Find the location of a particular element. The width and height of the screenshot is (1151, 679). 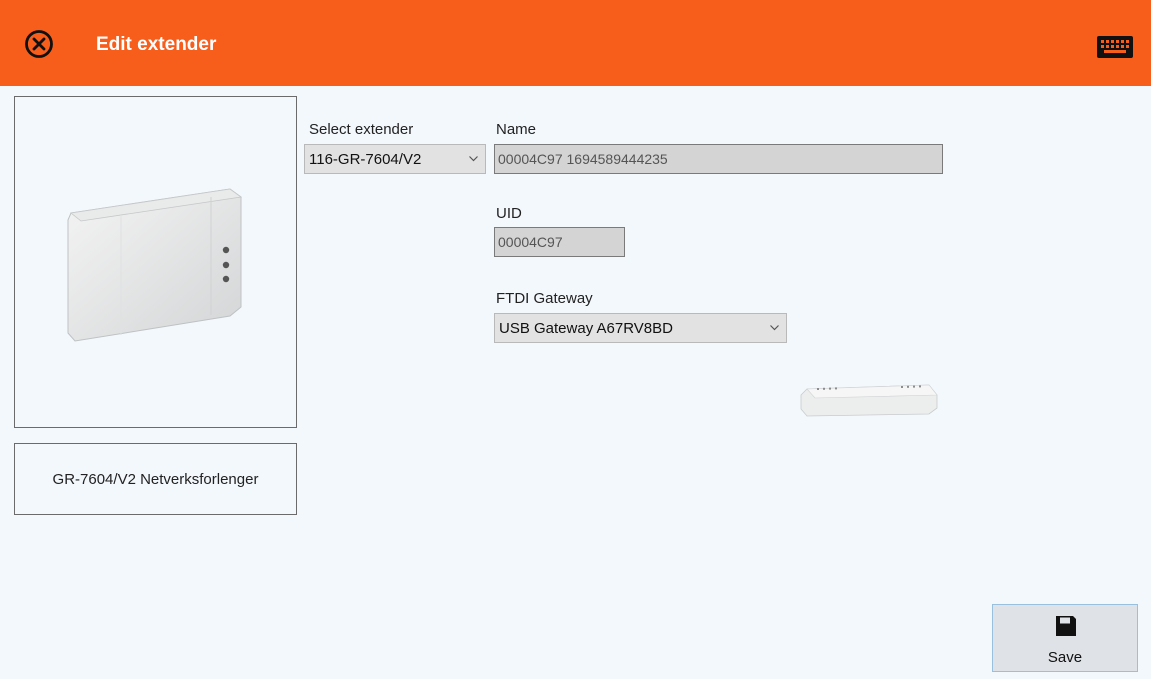

extender-description: GR-7604/V2 Netverksforlenger is located at coordinates (155, 479).